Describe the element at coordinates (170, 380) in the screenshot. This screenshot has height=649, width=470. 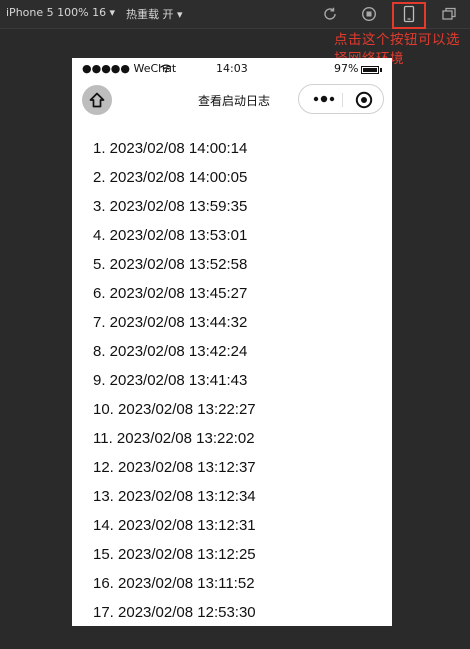
I see `log-entry: 9. 2023/02/08 13:41:43` at that location.